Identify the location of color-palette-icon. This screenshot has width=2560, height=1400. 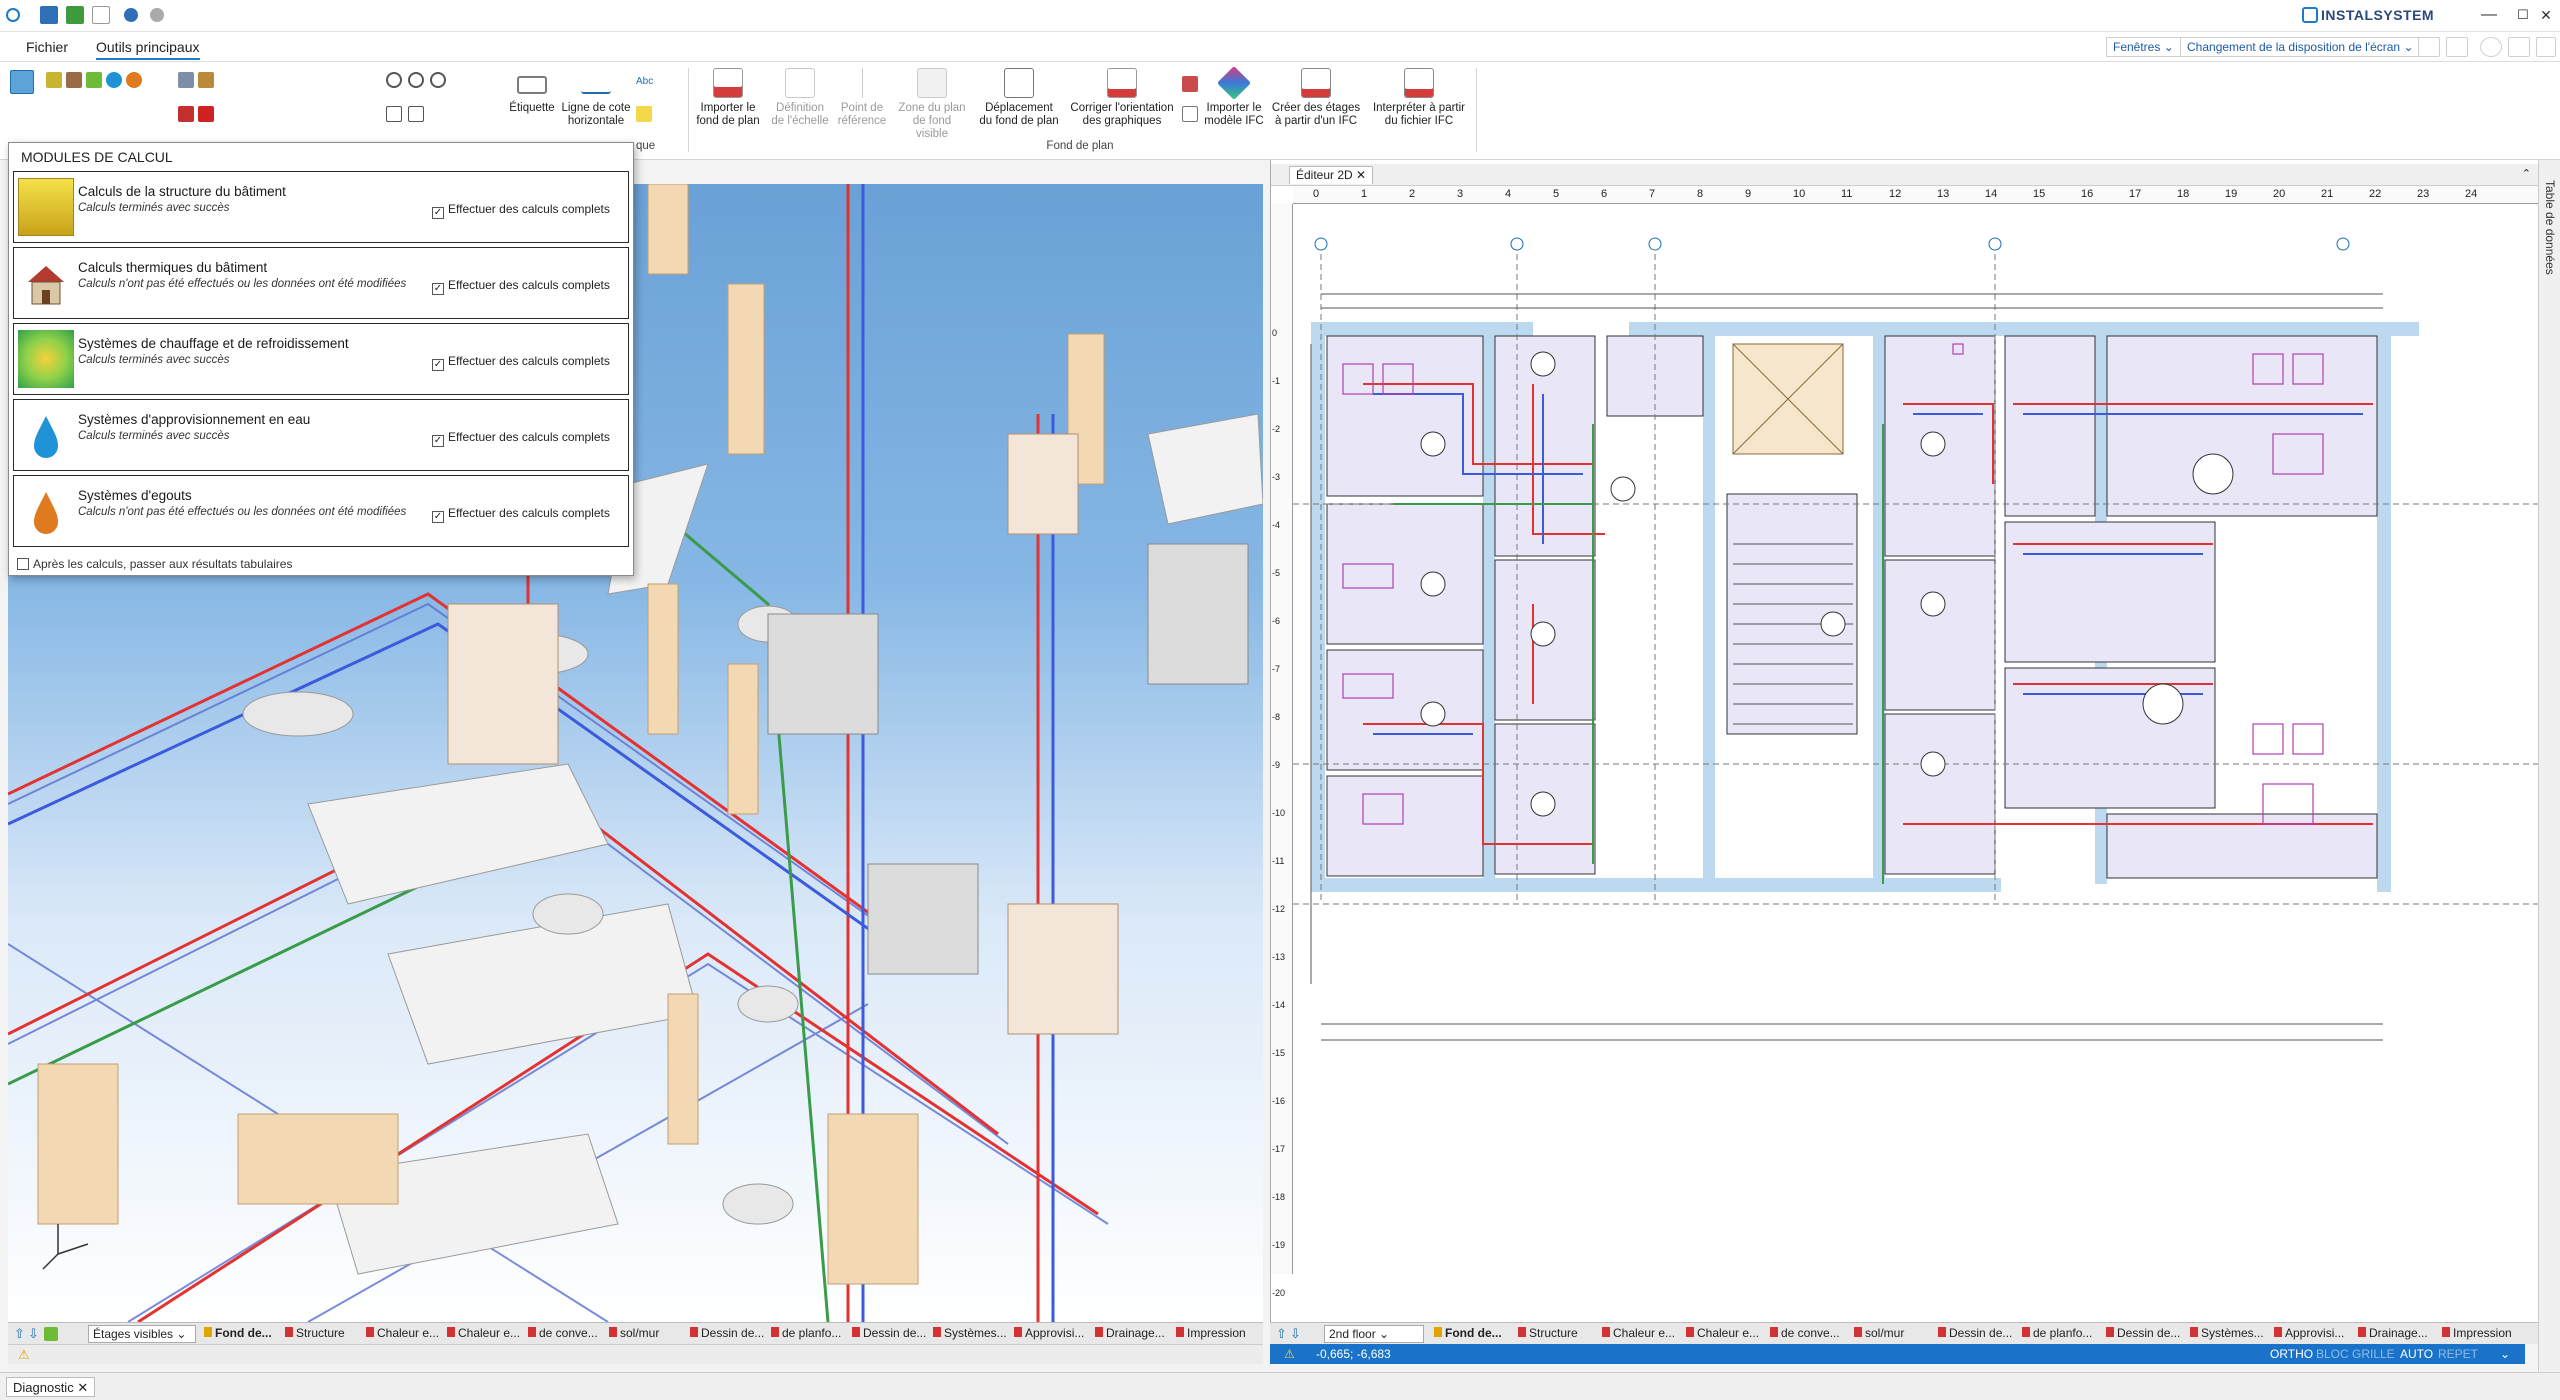
(2491, 47).